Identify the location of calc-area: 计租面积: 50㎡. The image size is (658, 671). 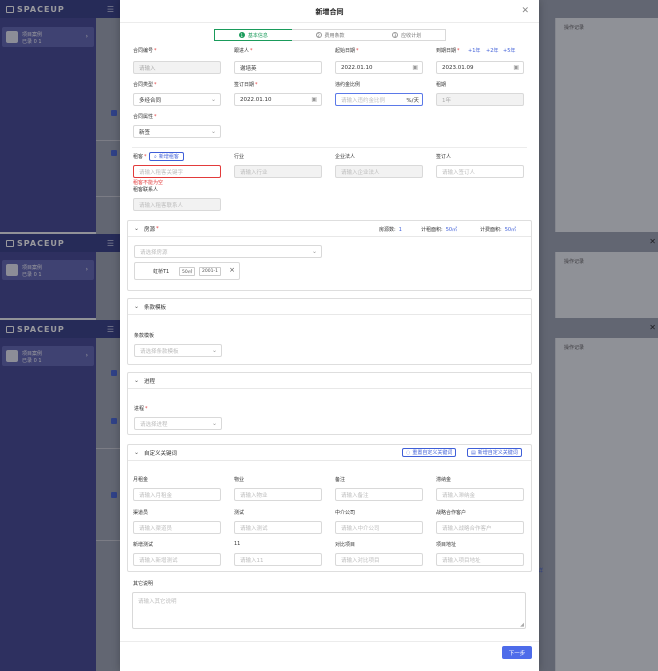
(439, 230).